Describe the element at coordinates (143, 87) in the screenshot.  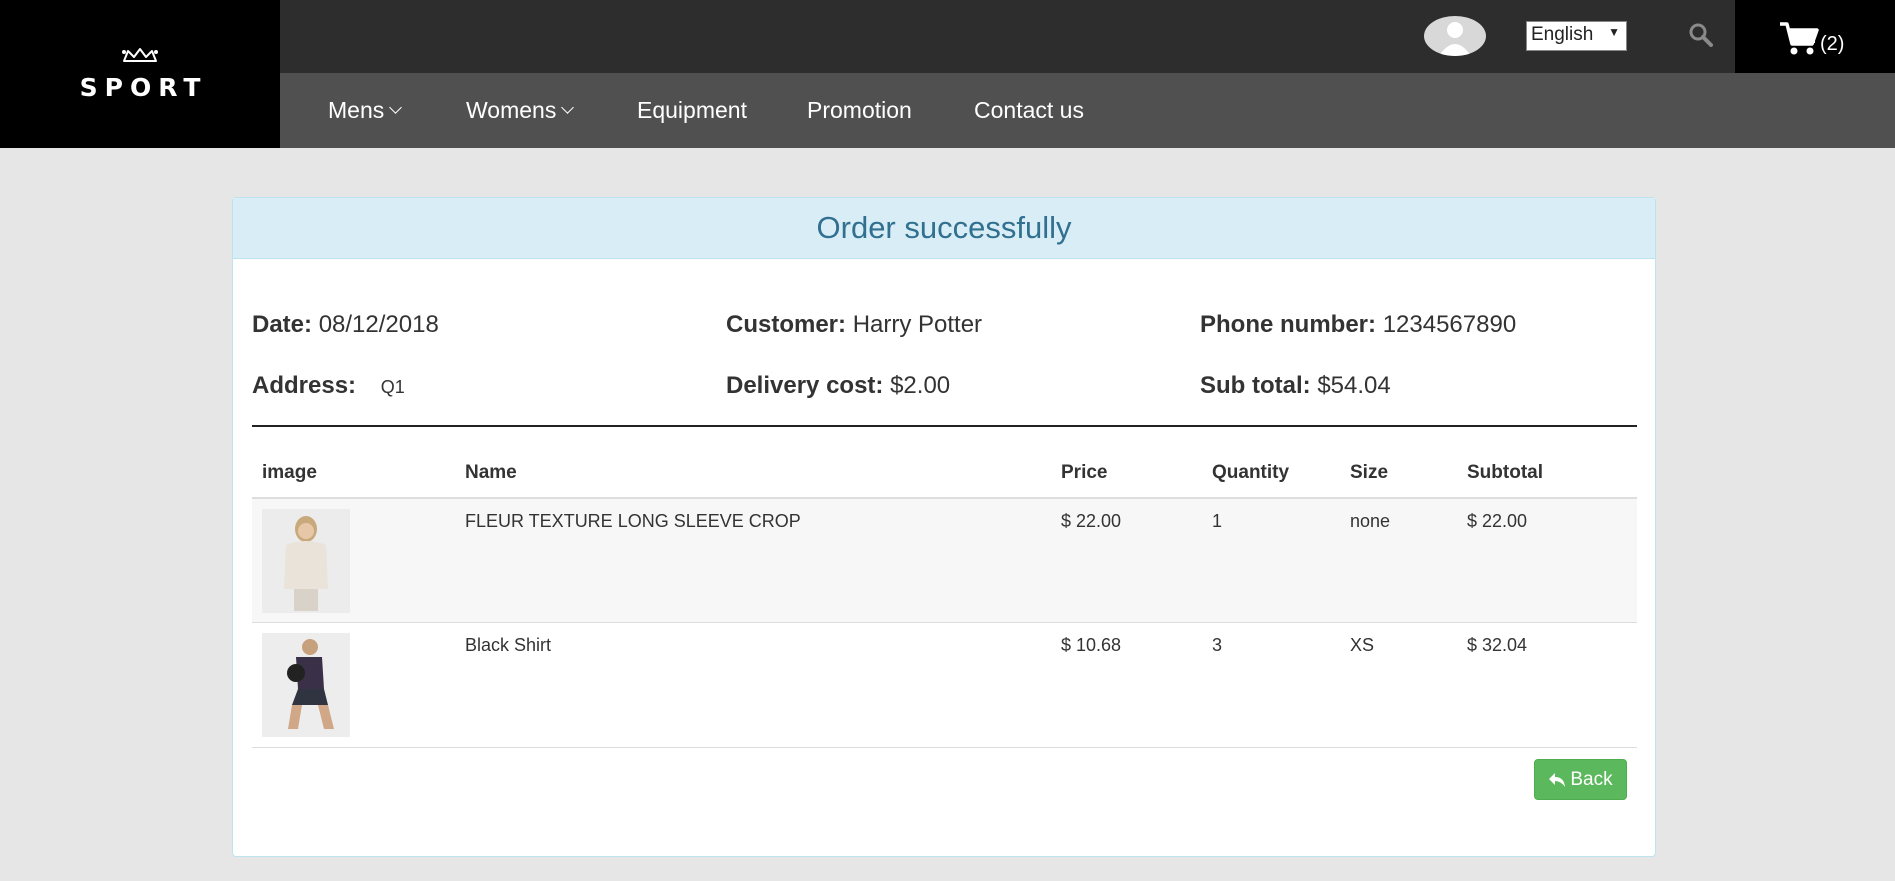
I see `logo-text: SPORT` at that location.